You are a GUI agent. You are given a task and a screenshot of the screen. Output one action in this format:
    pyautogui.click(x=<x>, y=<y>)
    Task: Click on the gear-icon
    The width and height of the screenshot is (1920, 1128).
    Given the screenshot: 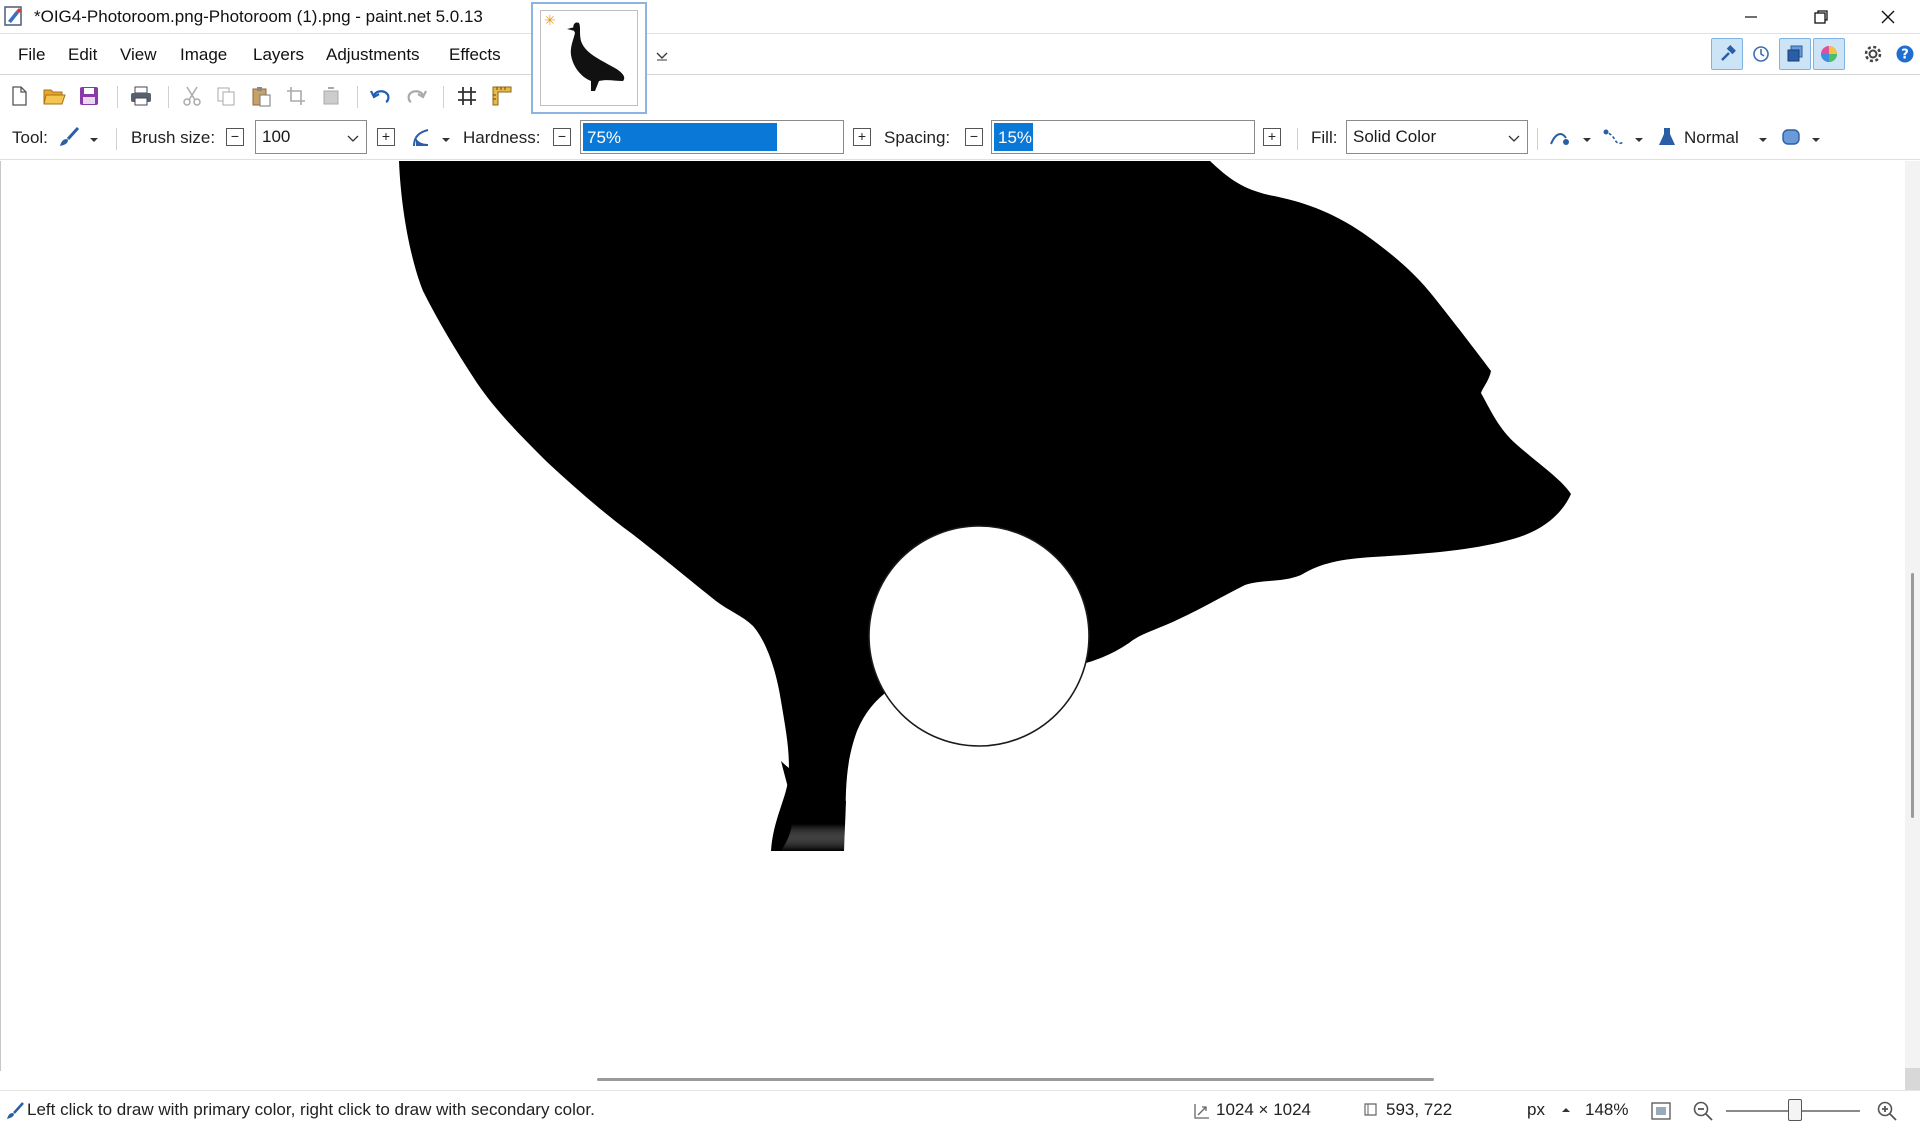 What is the action you would take?
    pyautogui.click(x=1873, y=54)
    